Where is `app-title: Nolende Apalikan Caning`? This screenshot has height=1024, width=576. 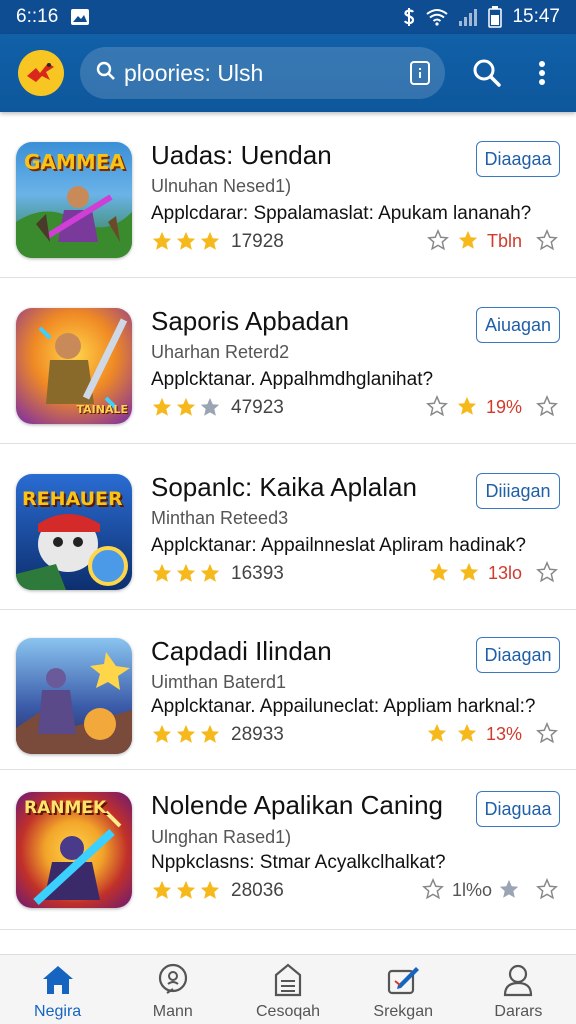
app-title: Nolende Apalikan Caning is located at coordinates (297, 805).